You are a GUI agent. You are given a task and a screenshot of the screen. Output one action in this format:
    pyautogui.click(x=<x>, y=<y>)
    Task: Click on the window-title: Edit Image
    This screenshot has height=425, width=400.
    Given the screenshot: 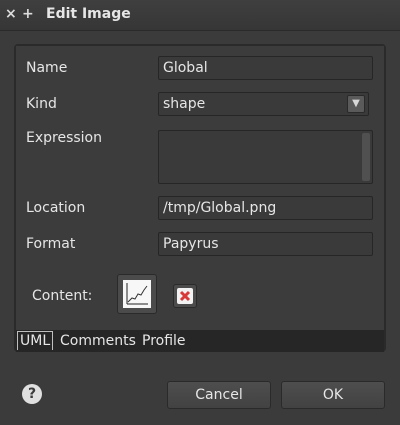 What is the action you would take?
    pyautogui.click(x=88, y=14)
    